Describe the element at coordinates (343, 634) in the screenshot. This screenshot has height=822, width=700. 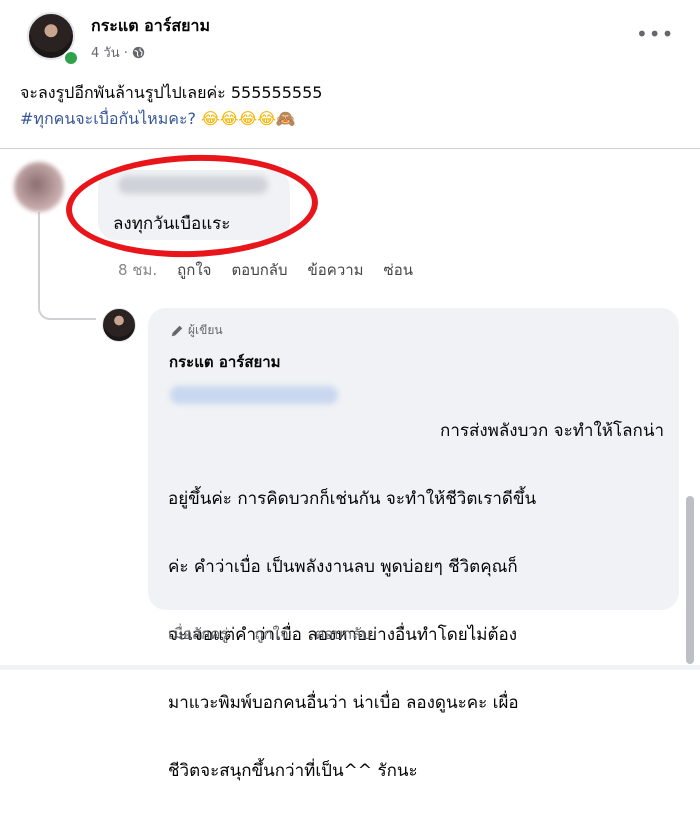
I see `reply-reply-button: ตอบกลับ` at that location.